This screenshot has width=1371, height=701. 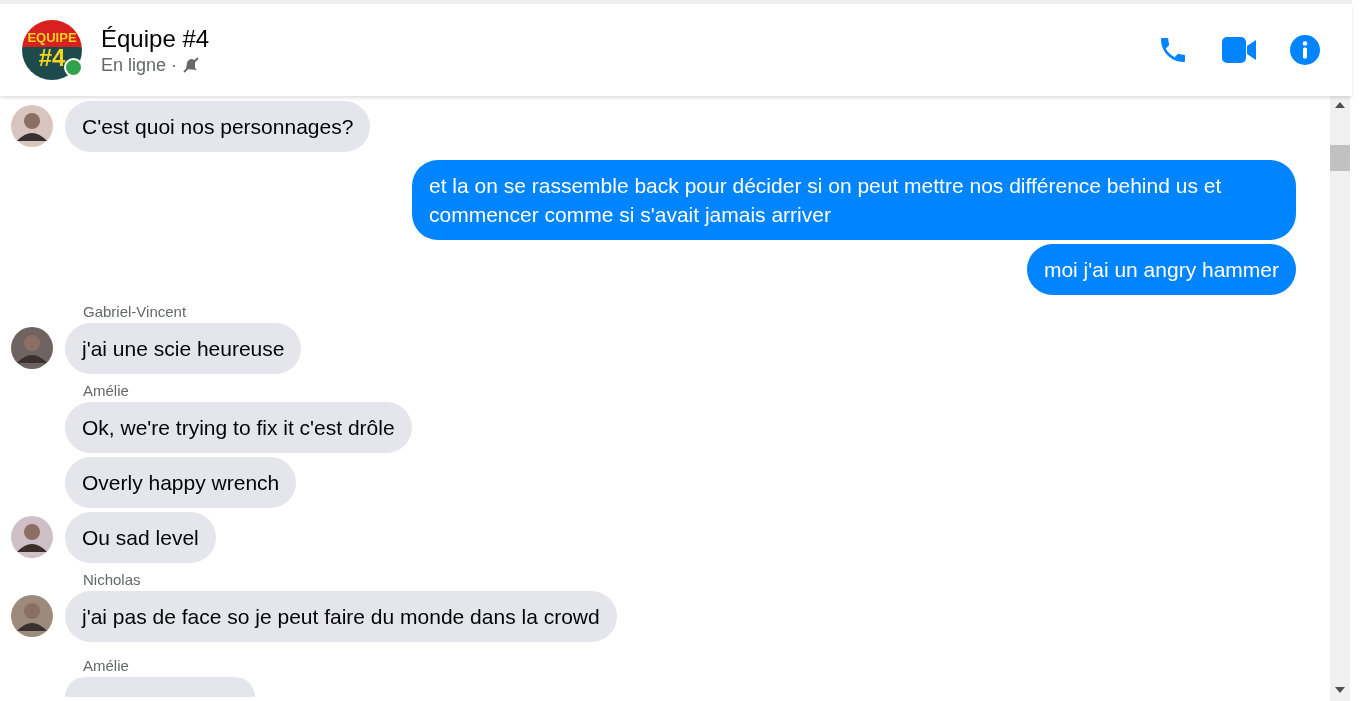 I want to click on logo-number: #4, so click(x=52, y=57).